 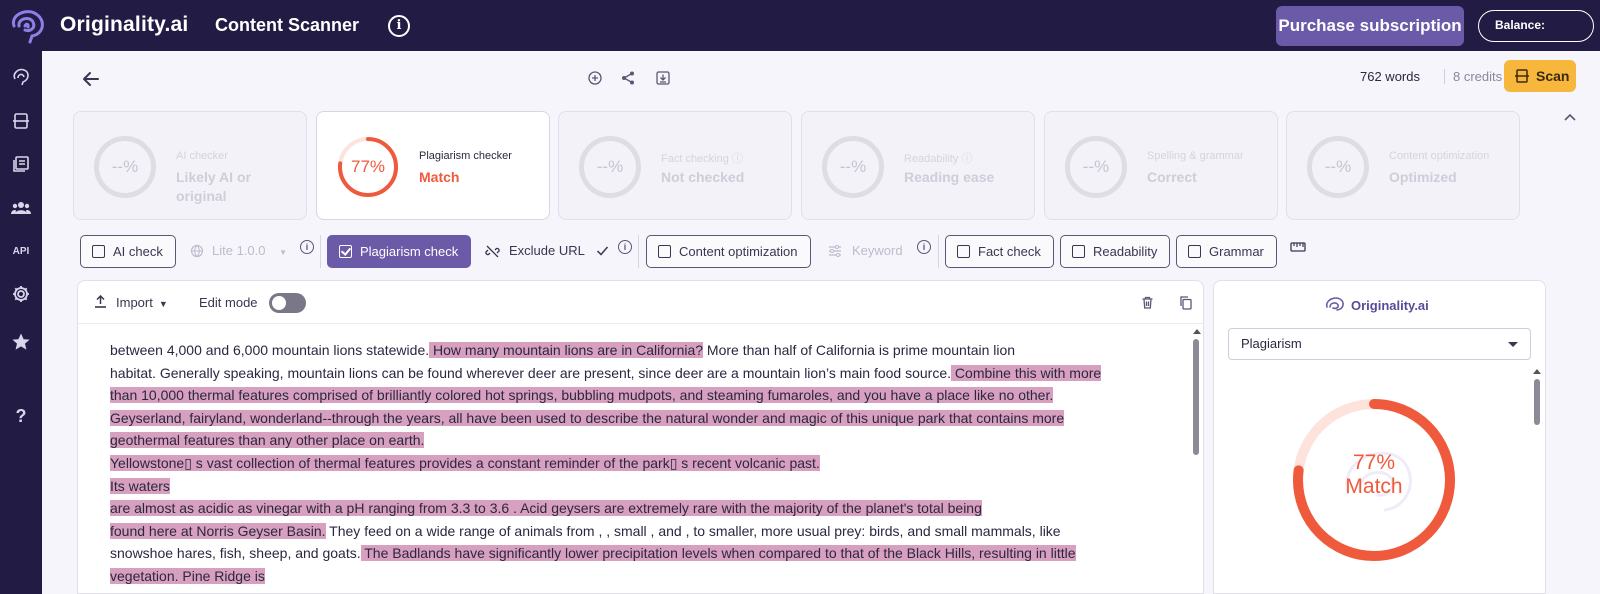 I want to click on card-value: Likely AI or original, so click(x=213, y=186).